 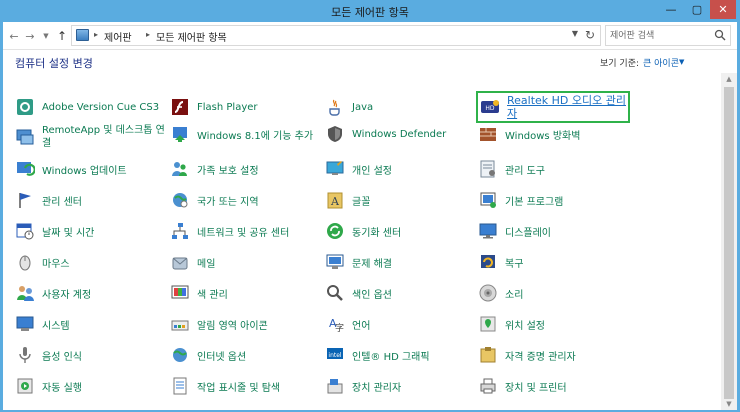 What do you see at coordinates (671, 9) in the screenshot?
I see `minimize-button: —` at bounding box center [671, 9].